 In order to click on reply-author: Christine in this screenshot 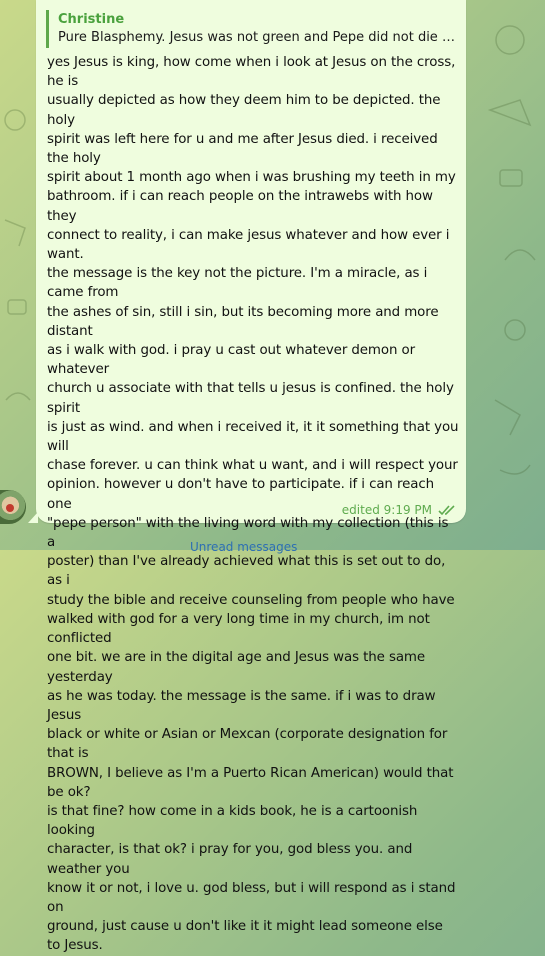, I will do `click(91, 19)`.